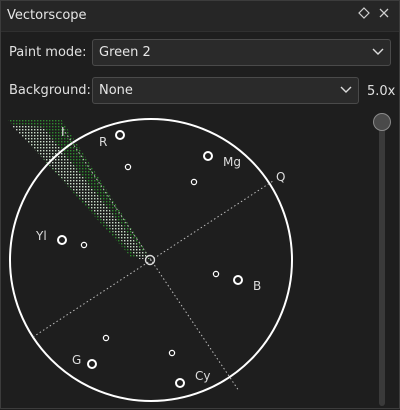  What do you see at coordinates (125, 52) in the screenshot?
I see `paint-mode-value: Green 2` at bounding box center [125, 52].